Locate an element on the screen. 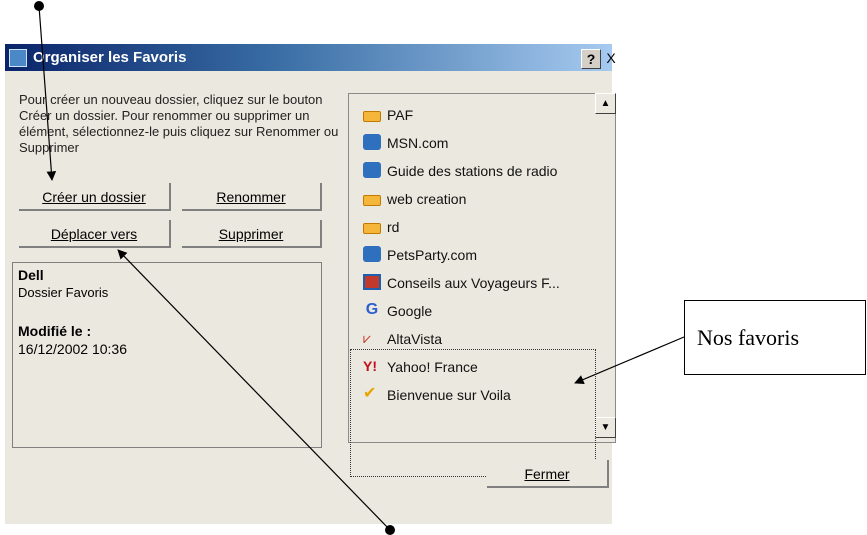  list-item: web creation is located at coordinates (478, 199).